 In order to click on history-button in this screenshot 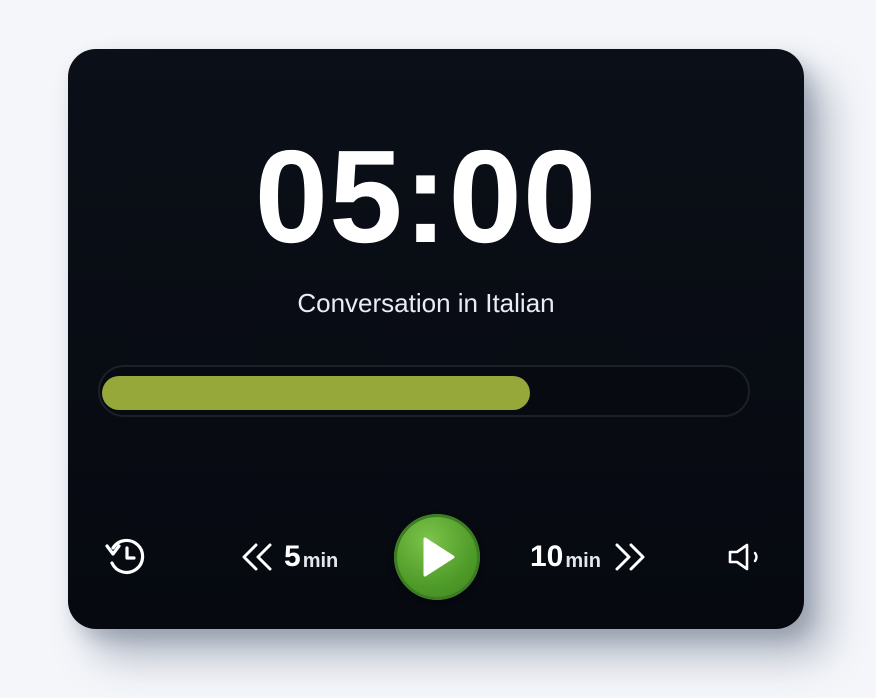, I will do `click(126, 557)`.